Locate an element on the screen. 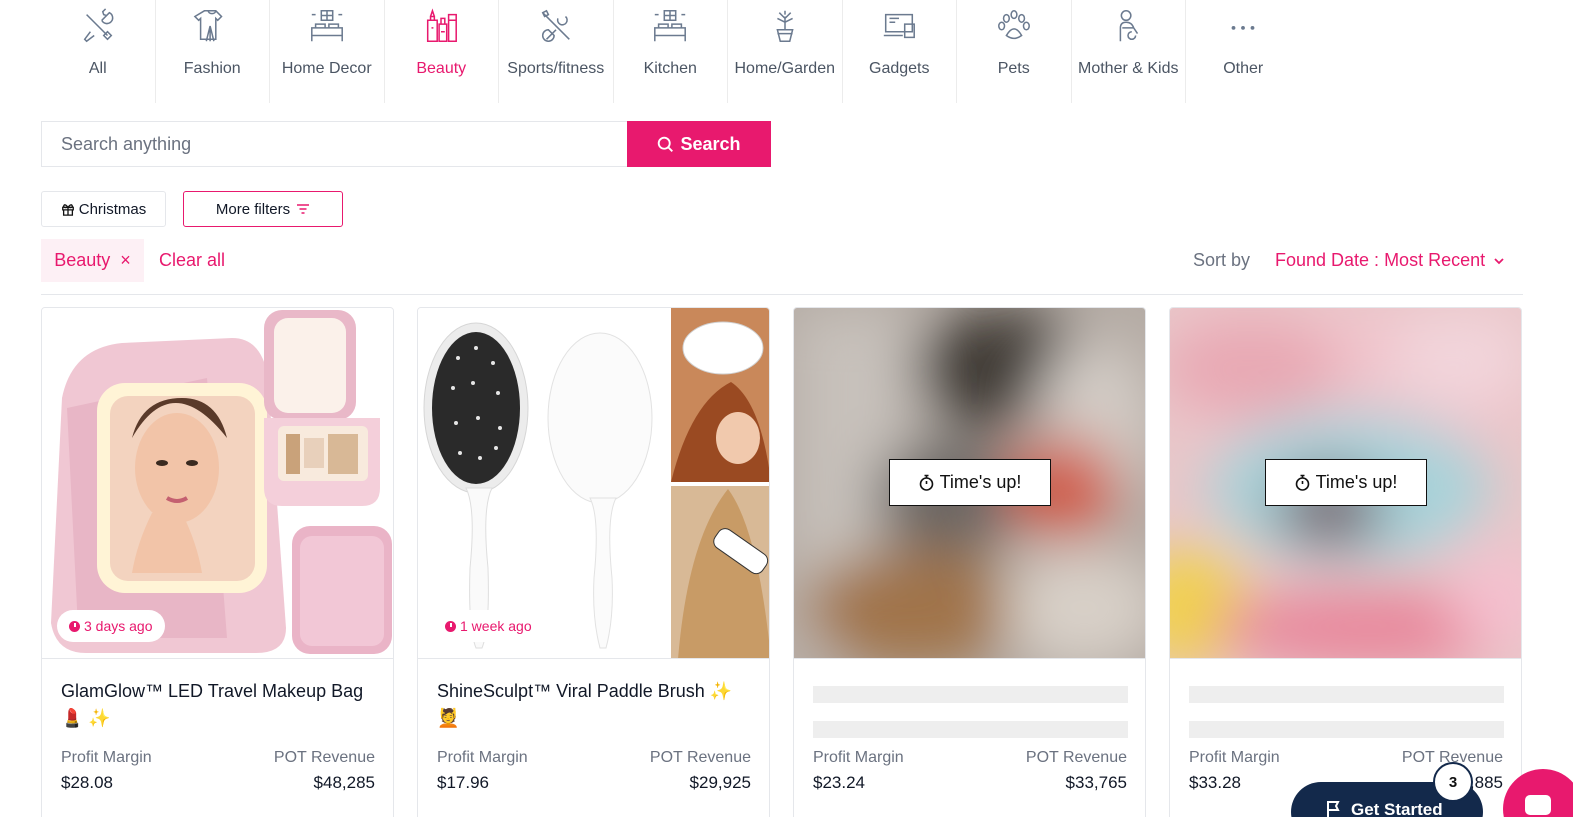 This screenshot has width=1573, height=817. category-label: Beauty is located at coordinates (441, 68).